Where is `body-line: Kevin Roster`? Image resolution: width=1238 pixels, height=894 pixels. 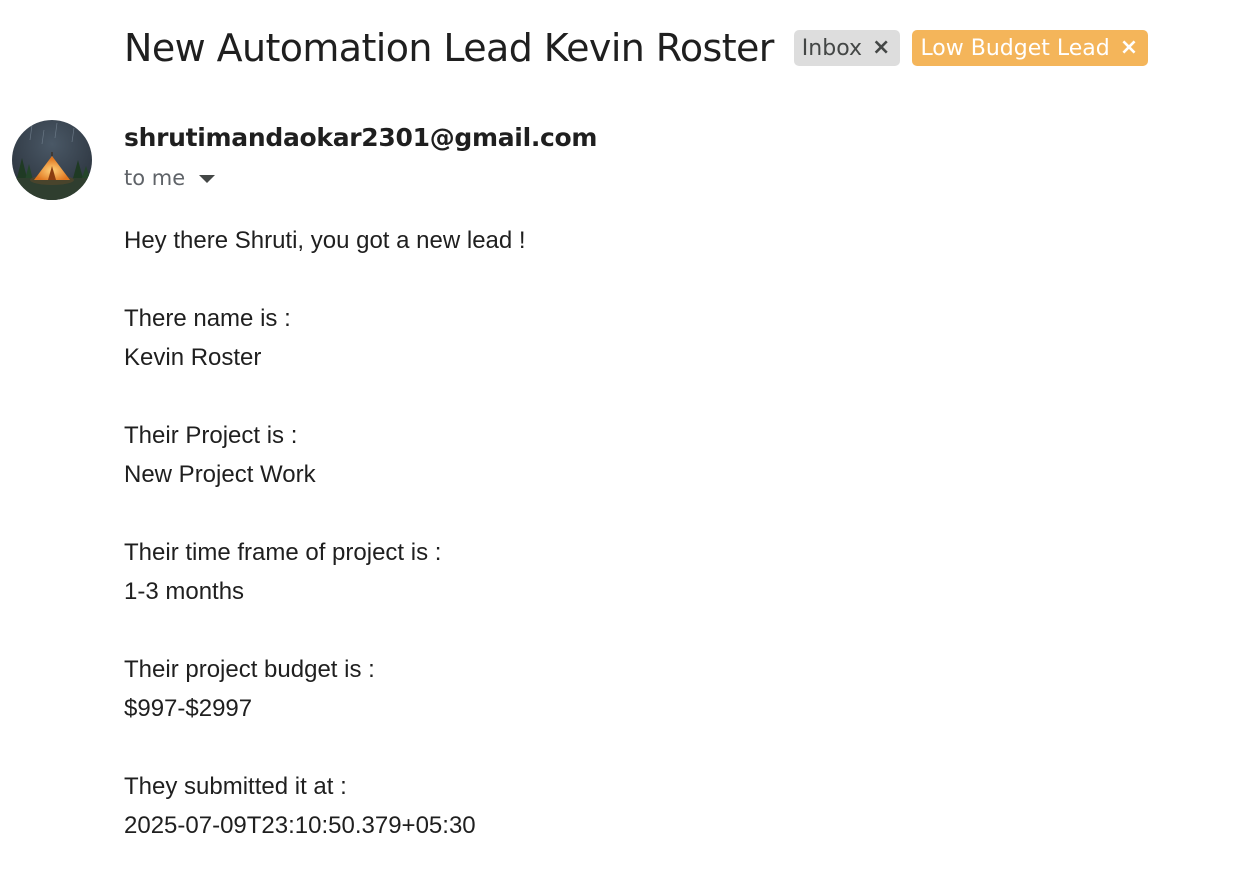 body-line: Kevin Roster is located at coordinates (193, 357).